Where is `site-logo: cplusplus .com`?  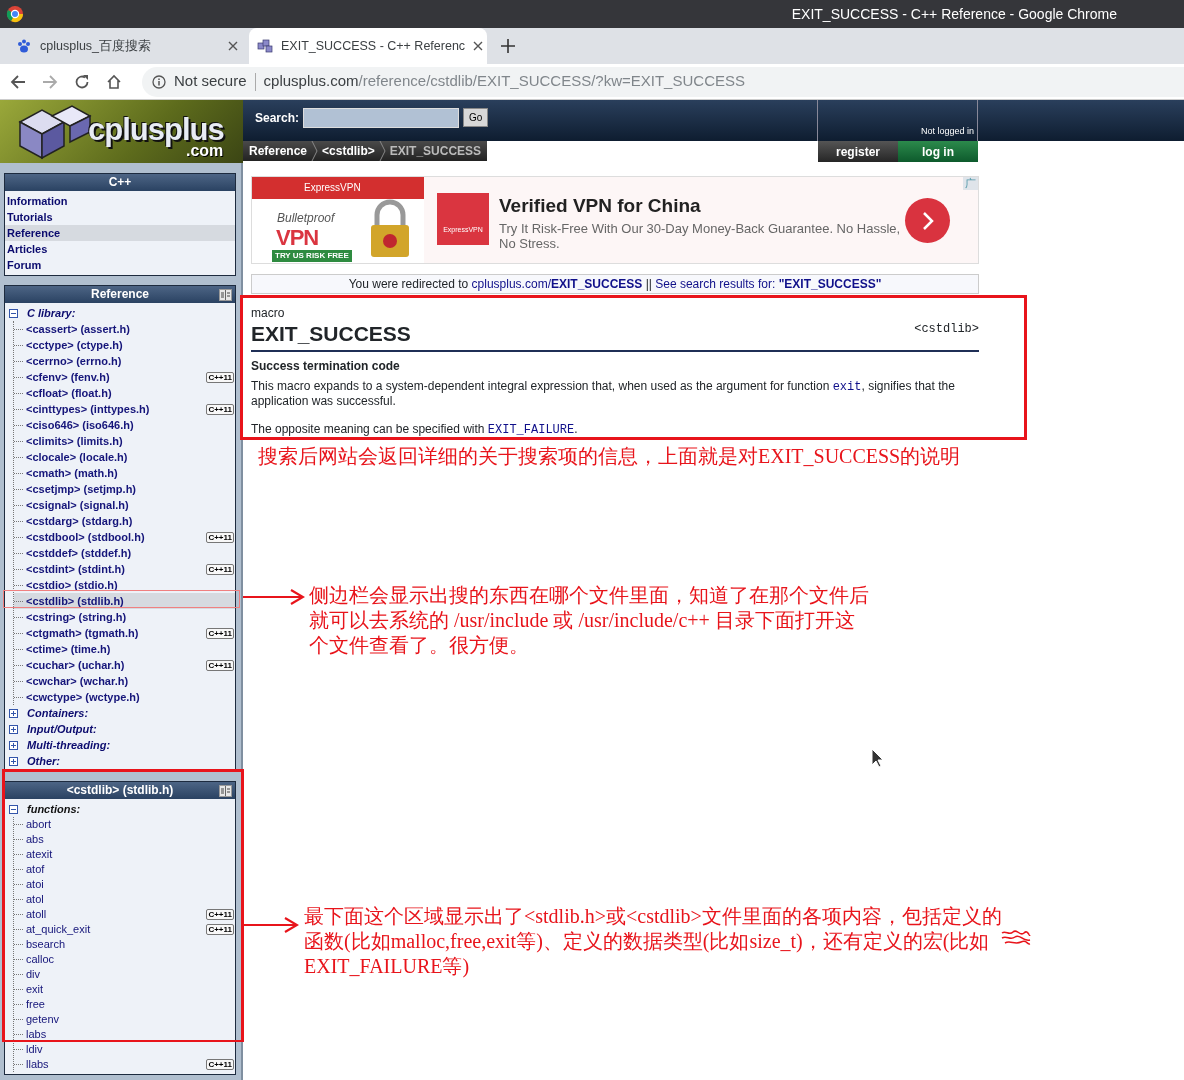
site-logo: cplusplus .com is located at coordinates (121, 131).